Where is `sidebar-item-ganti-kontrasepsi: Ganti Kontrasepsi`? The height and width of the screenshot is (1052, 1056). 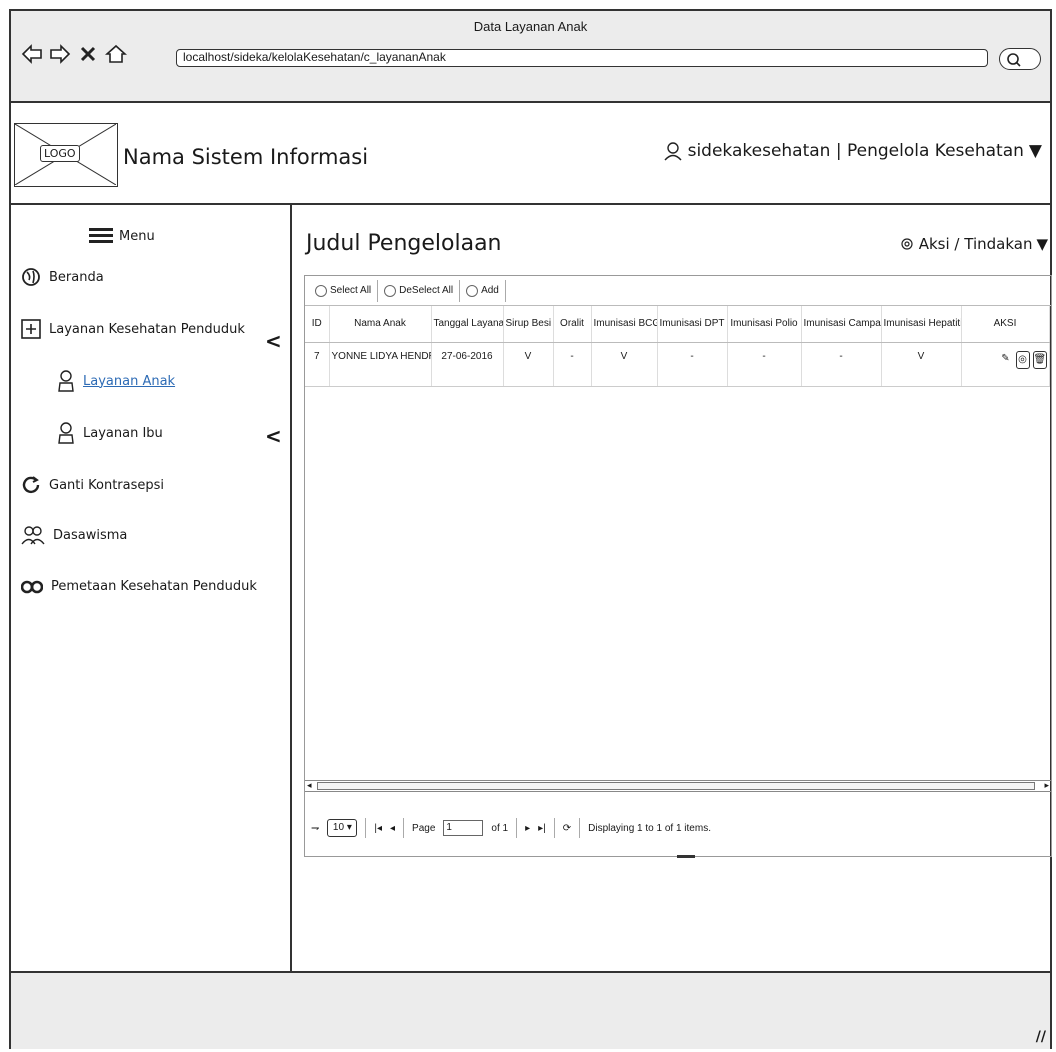 sidebar-item-ganti-kontrasepsi: Ganti Kontrasepsi is located at coordinates (92, 485).